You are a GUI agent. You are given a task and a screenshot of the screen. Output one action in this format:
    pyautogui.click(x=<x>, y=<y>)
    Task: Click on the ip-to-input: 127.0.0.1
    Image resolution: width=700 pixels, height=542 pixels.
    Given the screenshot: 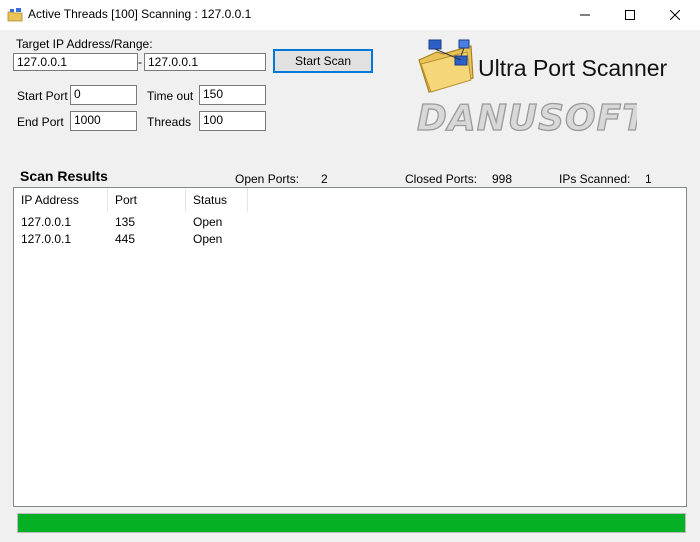 What is the action you would take?
    pyautogui.click(x=205, y=62)
    